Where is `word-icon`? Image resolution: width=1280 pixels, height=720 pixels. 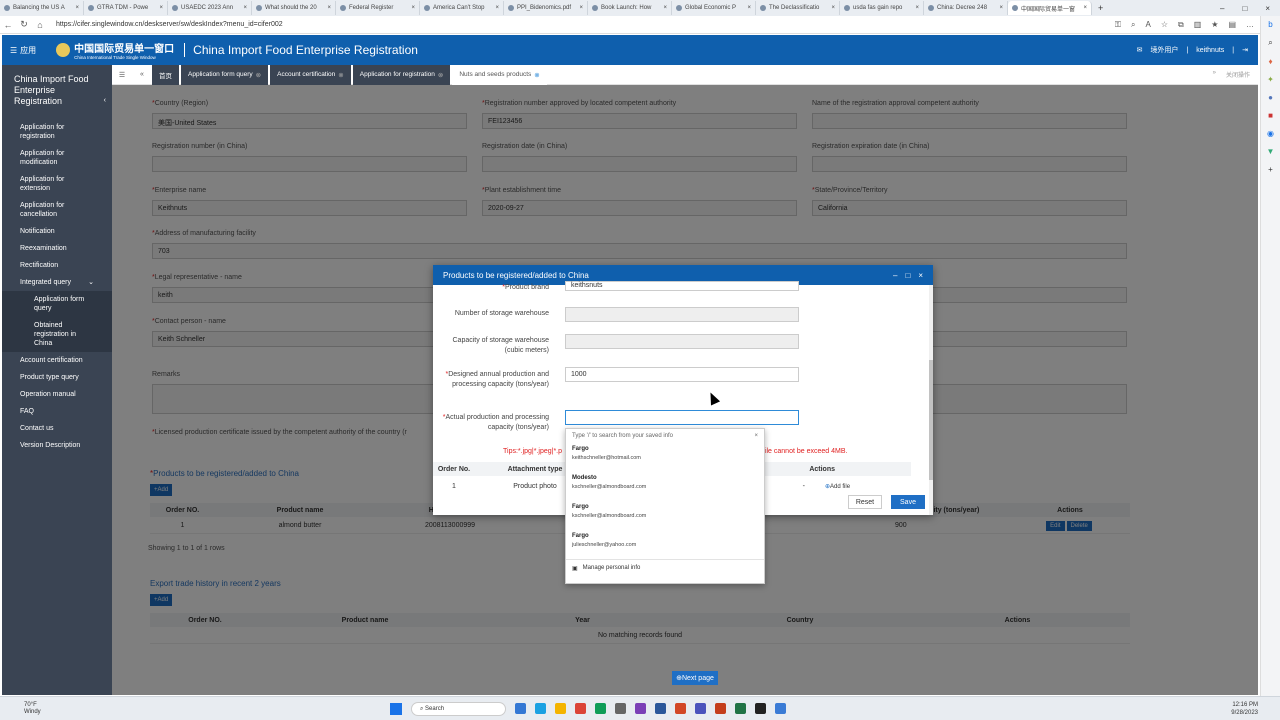
word-icon is located at coordinates (660, 708).